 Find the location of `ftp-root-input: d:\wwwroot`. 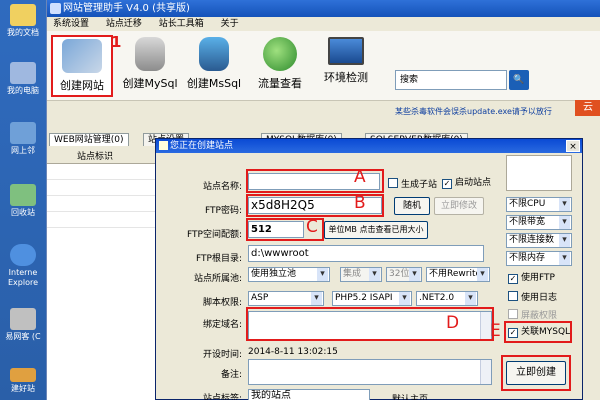

ftp-root-input: d:\wwwroot is located at coordinates (366, 253).